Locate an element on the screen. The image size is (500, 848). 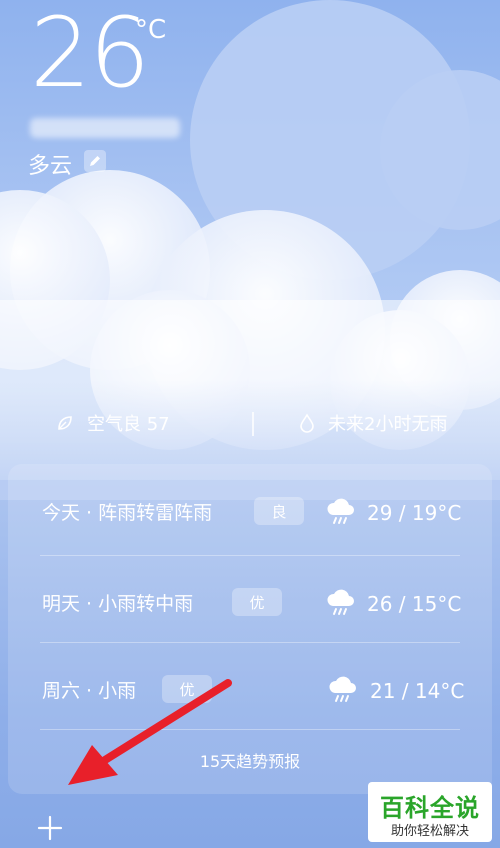
watermark-logo: 百科全说 助你轻松解决 is located at coordinates (430, 812).